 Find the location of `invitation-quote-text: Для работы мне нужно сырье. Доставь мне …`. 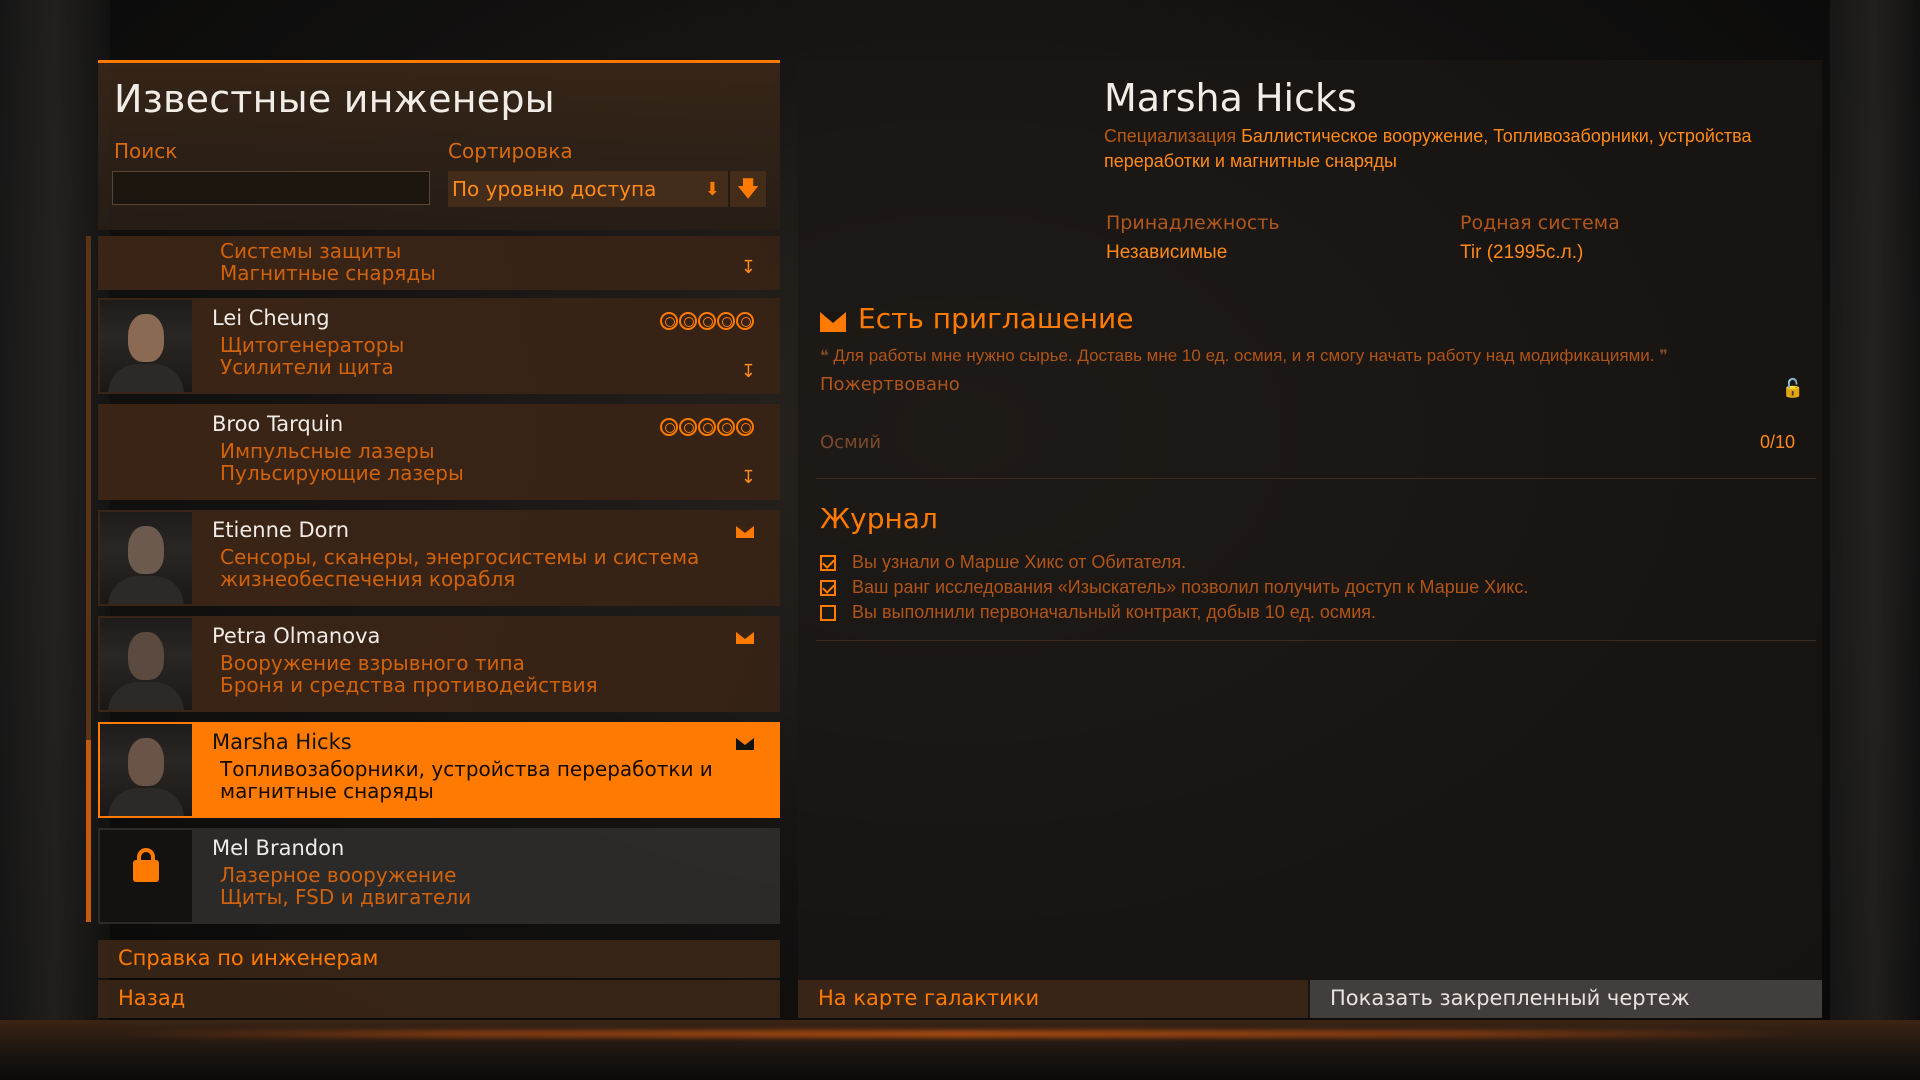

invitation-quote-text: Для работы мне нужно сырье. Доставь мне … is located at coordinates (1244, 355).